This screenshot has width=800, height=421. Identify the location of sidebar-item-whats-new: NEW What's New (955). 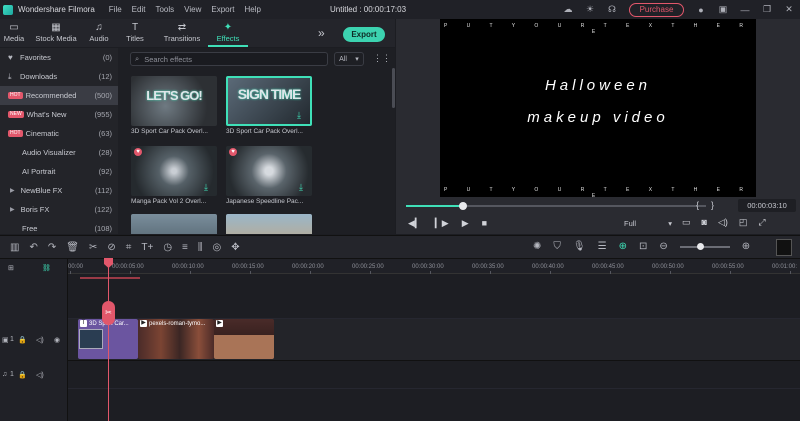
(59, 114).